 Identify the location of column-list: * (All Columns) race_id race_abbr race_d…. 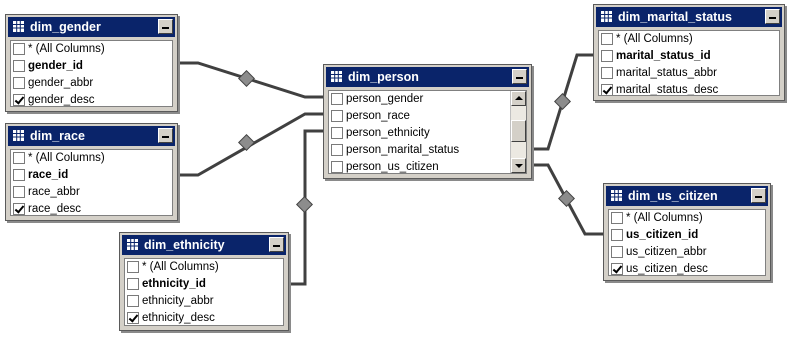
(91, 182).